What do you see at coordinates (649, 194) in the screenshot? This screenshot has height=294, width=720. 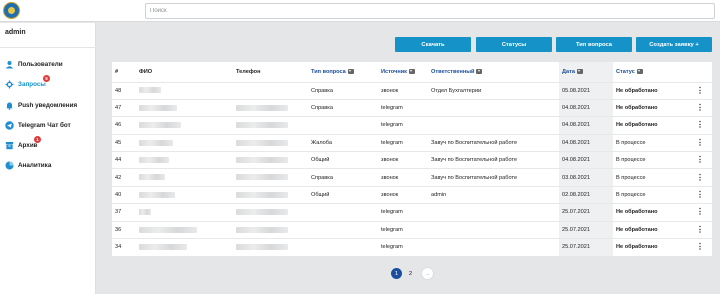 I see `cell-status: В процессе` at bounding box center [649, 194].